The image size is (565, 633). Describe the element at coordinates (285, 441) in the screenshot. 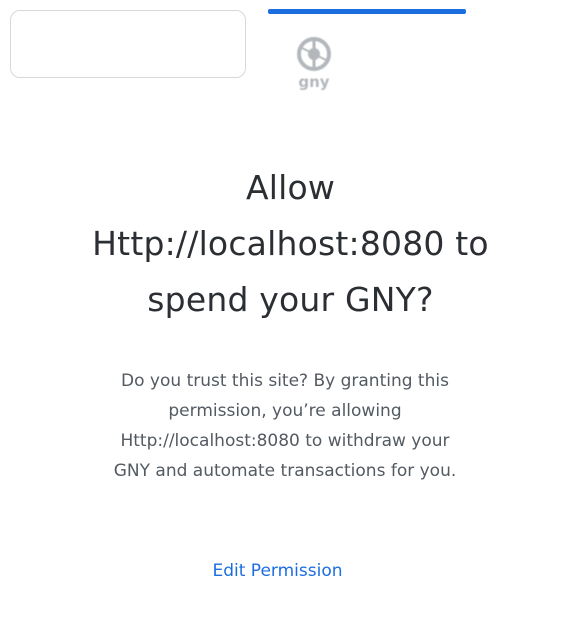

I see `description-line-3: Http://localhost:8080 to withdraw your` at that location.